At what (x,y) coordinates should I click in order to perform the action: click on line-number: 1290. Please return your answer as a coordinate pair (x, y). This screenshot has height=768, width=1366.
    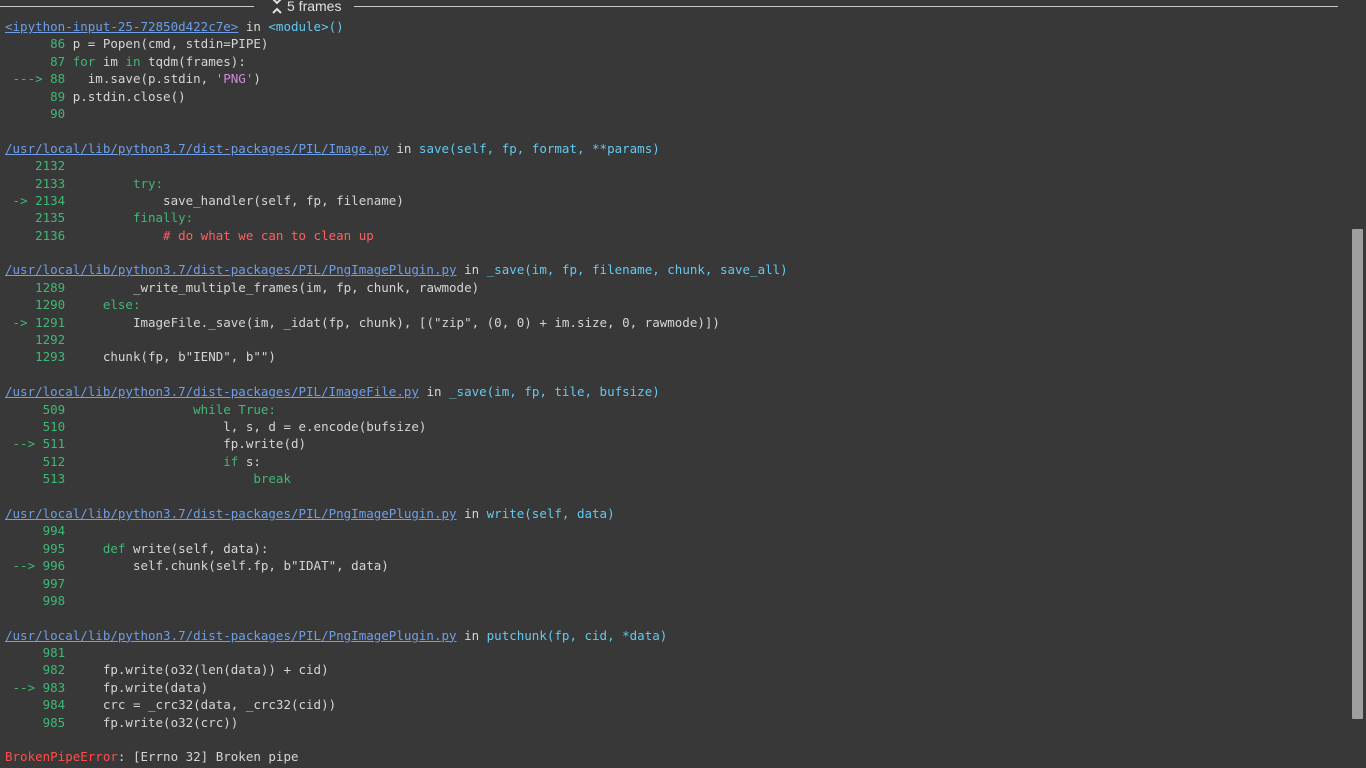
    Looking at the image, I should click on (39, 305).